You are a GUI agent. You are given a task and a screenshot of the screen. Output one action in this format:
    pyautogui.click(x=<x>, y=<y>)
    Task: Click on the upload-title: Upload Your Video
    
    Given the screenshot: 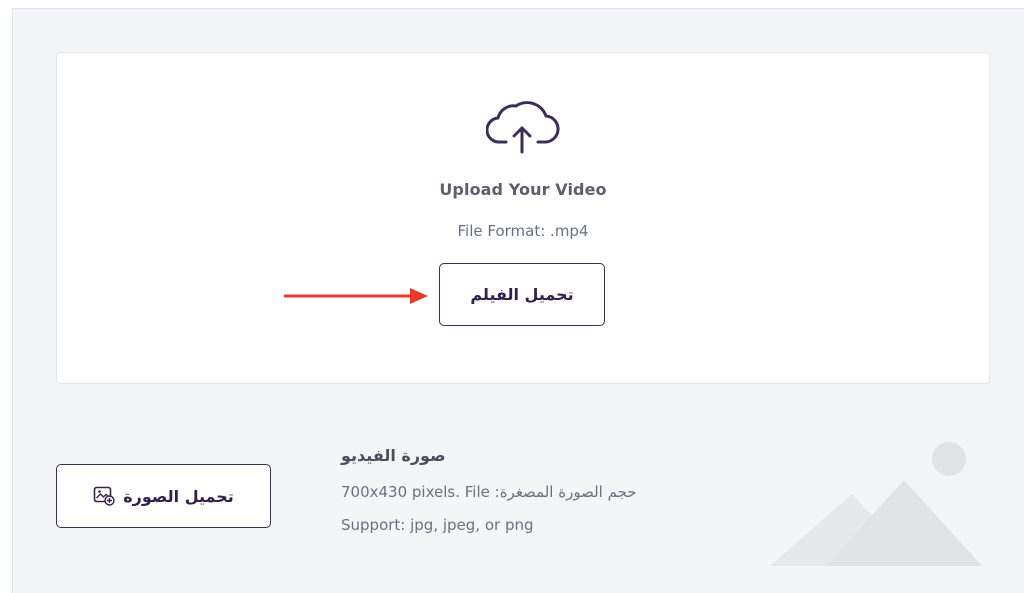 What is the action you would take?
    pyautogui.click(x=523, y=189)
    